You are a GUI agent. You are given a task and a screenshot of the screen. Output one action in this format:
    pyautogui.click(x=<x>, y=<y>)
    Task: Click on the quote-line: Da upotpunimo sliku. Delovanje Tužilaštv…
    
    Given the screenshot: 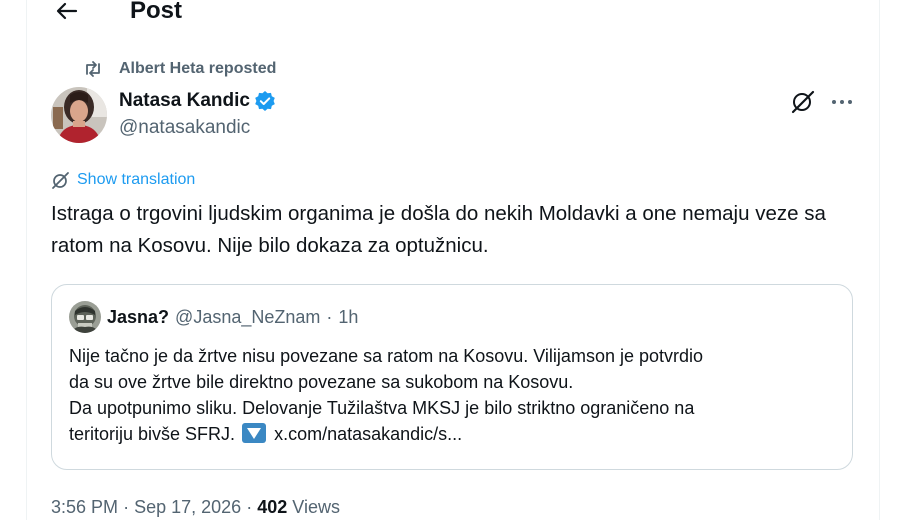 What is the action you would take?
    pyautogui.click(x=382, y=408)
    